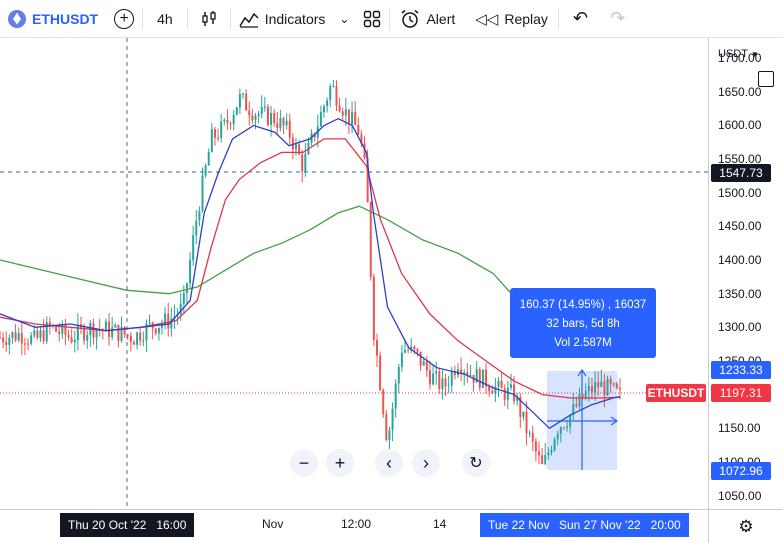  Describe the element at coordinates (740, 91) in the screenshot. I see `price-tick: 1650.00` at that location.